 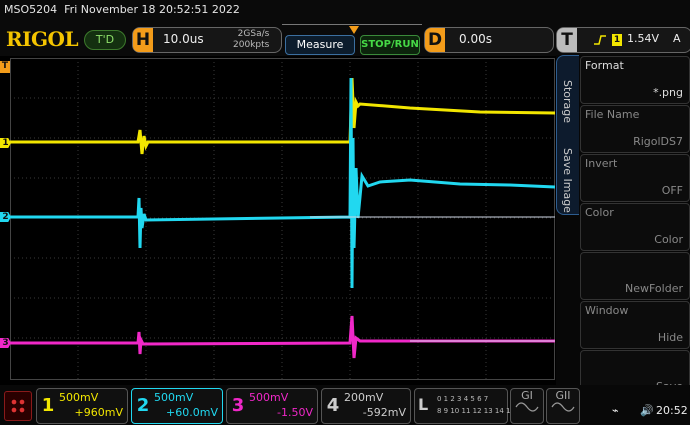 I want to click on sample-rate-info: 2GSa/s 200kpts, so click(x=251, y=40).